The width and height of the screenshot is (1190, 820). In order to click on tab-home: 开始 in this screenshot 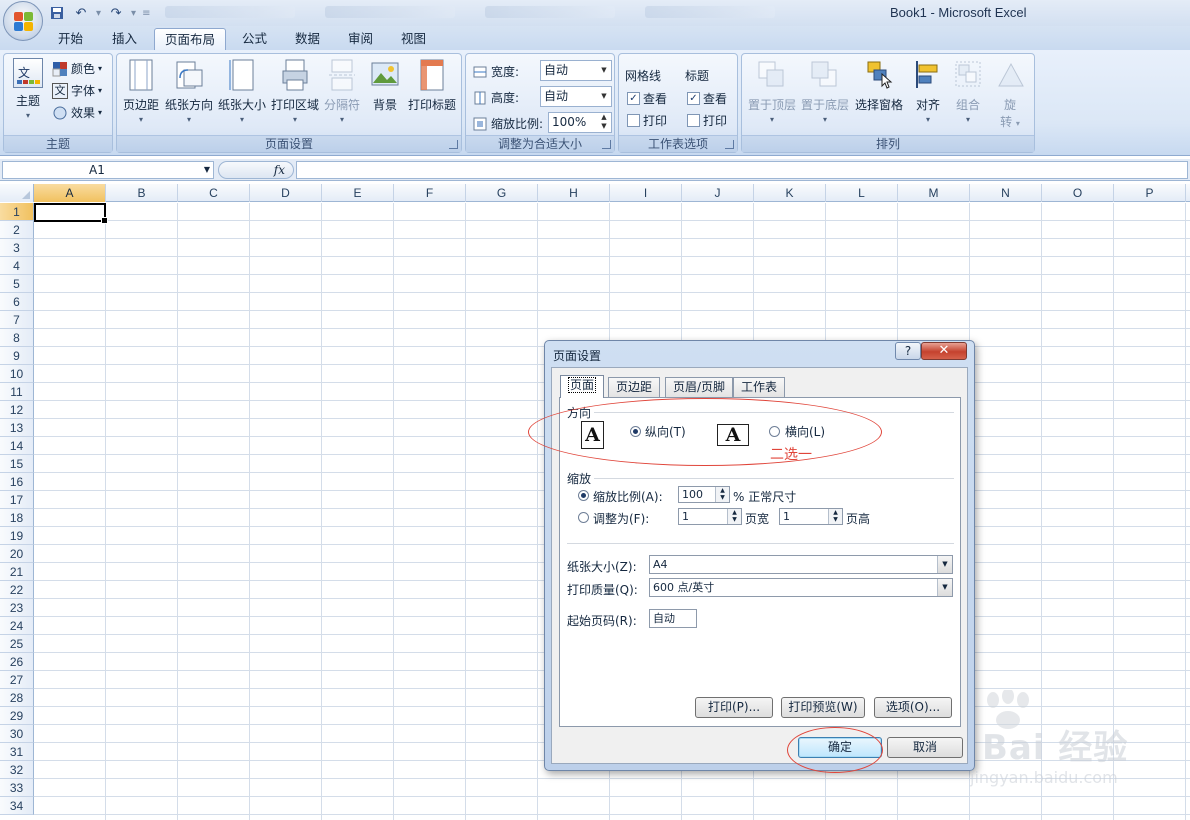, I will do `click(70, 39)`.